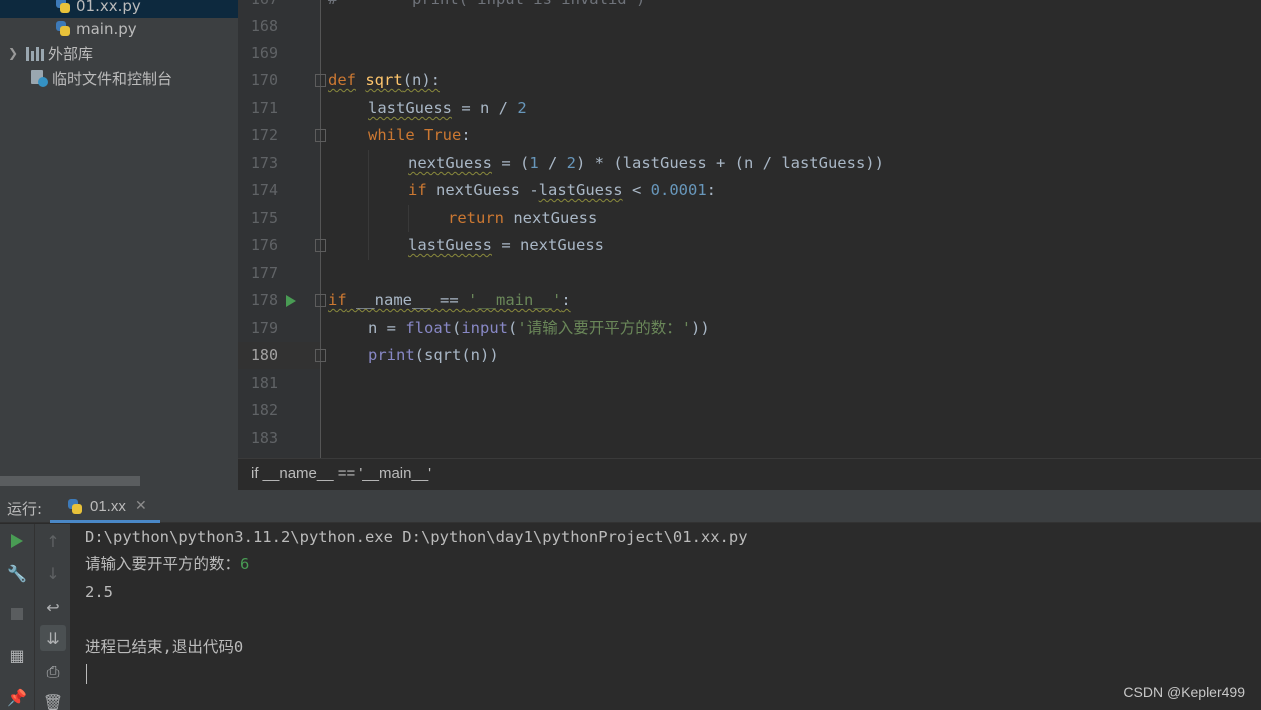 The height and width of the screenshot is (710, 1261). What do you see at coordinates (17, 655) in the screenshot?
I see `layout-icon: ▦` at bounding box center [17, 655].